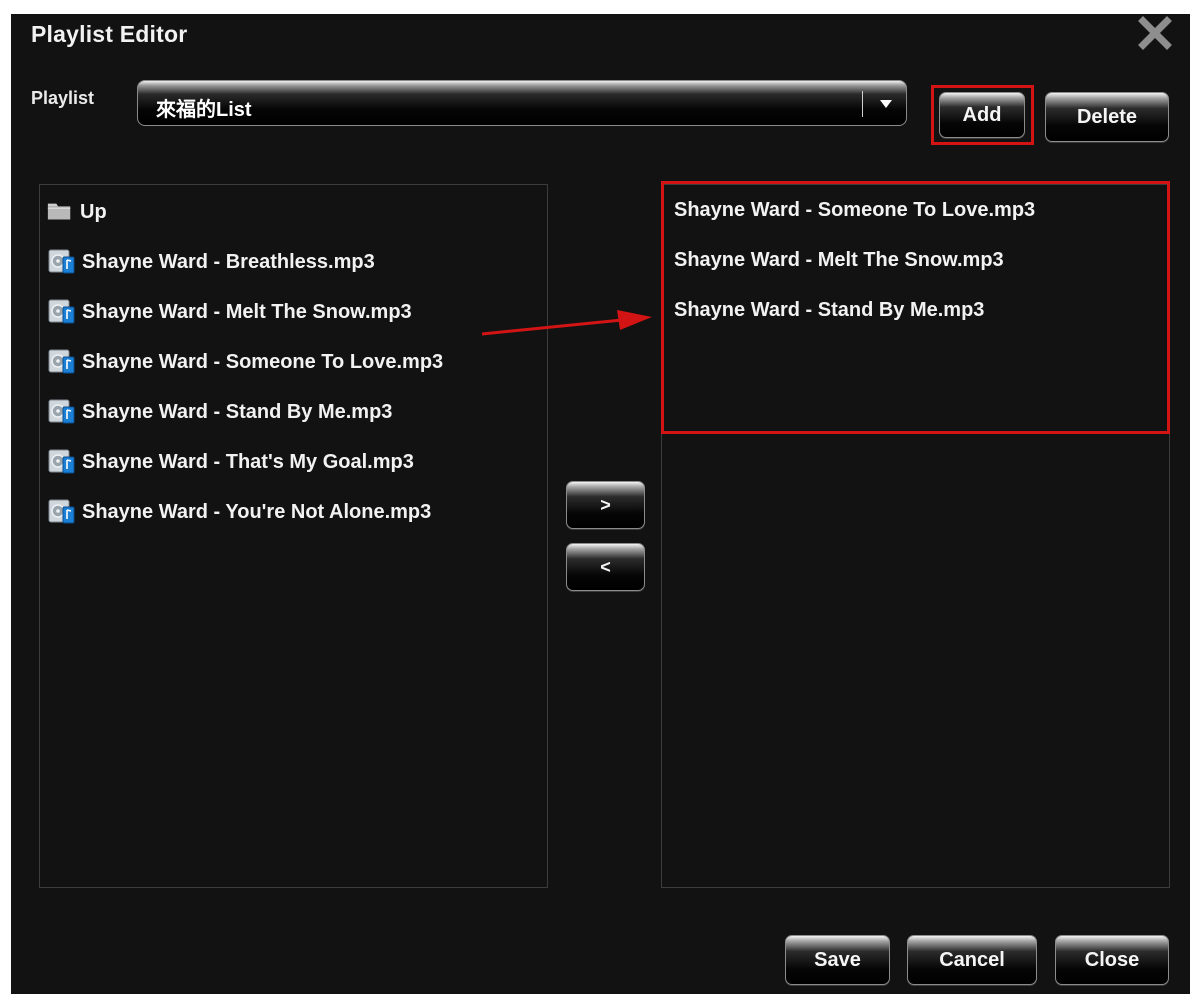 The width and height of the screenshot is (1190, 994). Describe the element at coordinates (839, 260) in the screenshot. I see `playlist-track-item: Shayne Ward - Melt The Snow.mp3` at that location.